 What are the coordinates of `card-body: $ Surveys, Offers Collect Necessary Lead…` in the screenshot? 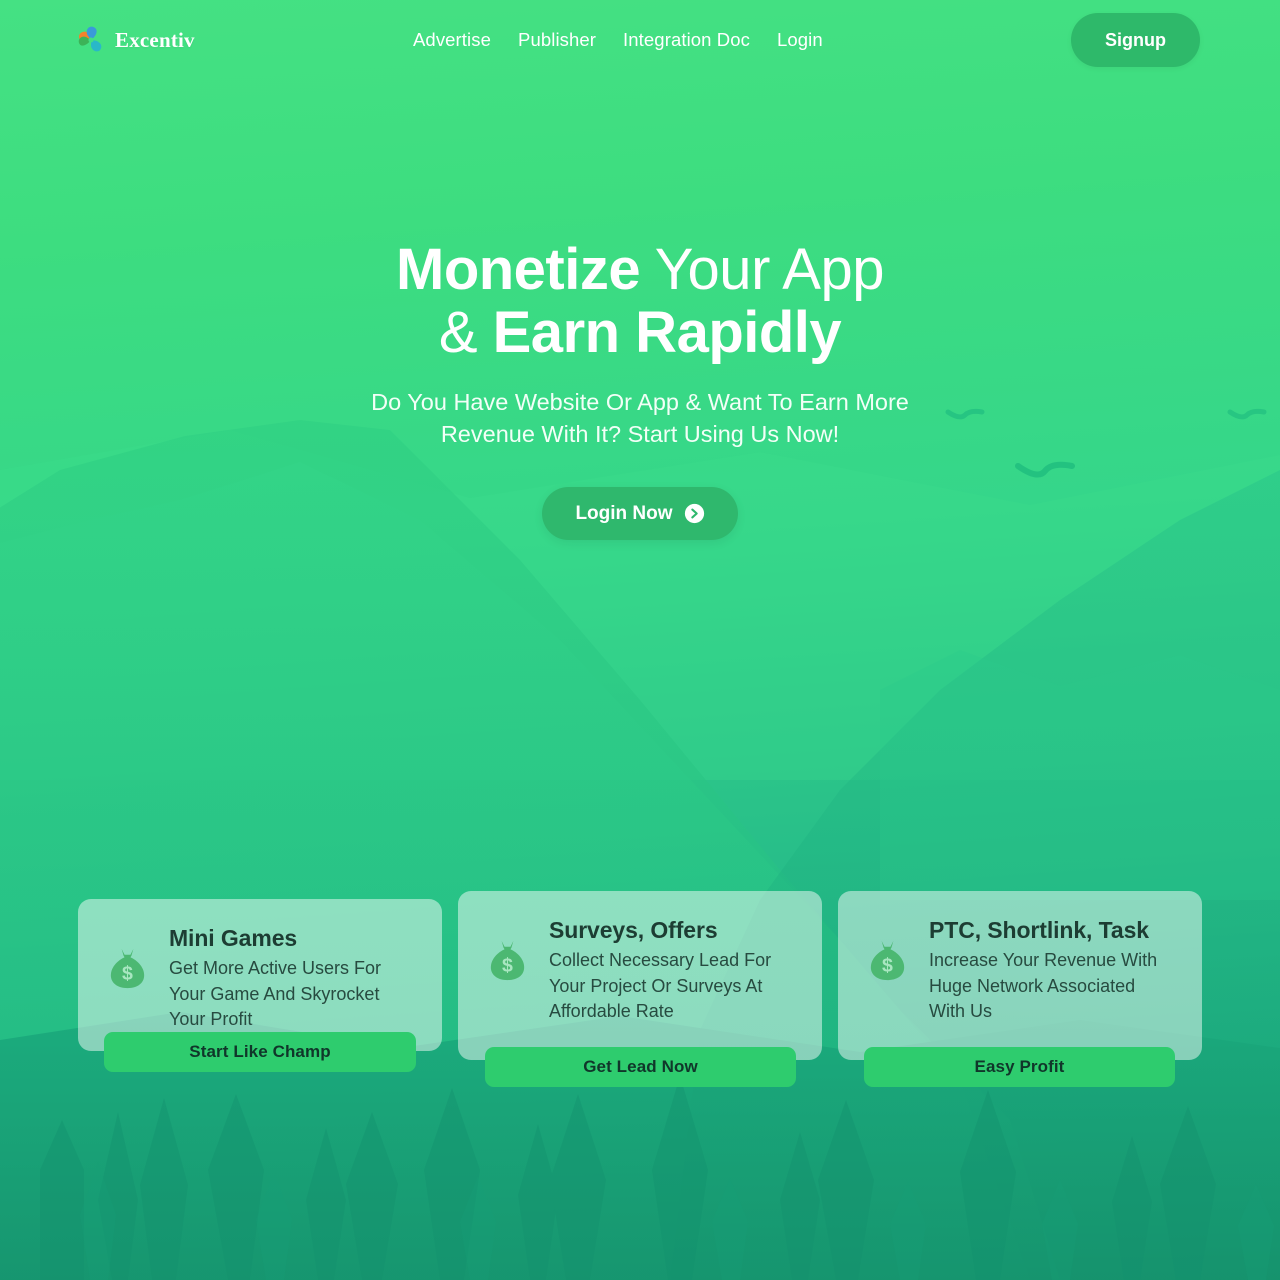 It's located at (640, 969).